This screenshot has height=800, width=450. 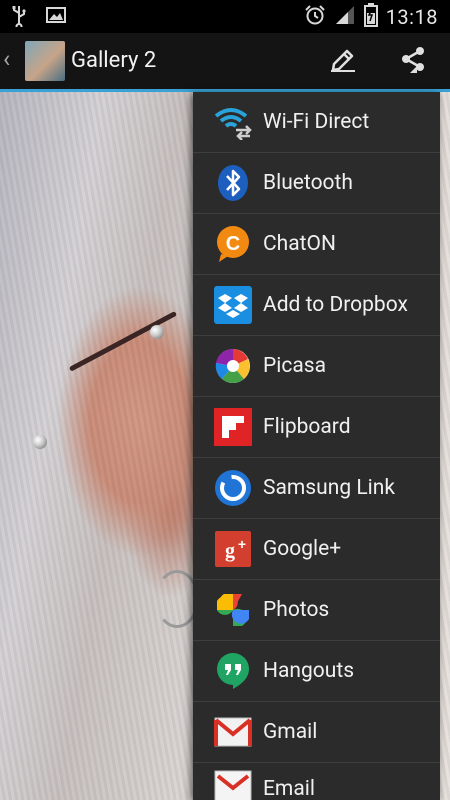 What do you see at coordinates (56, 18) in the screenshot?
I see `image-notification-icon` at bounding box center [56, 18].